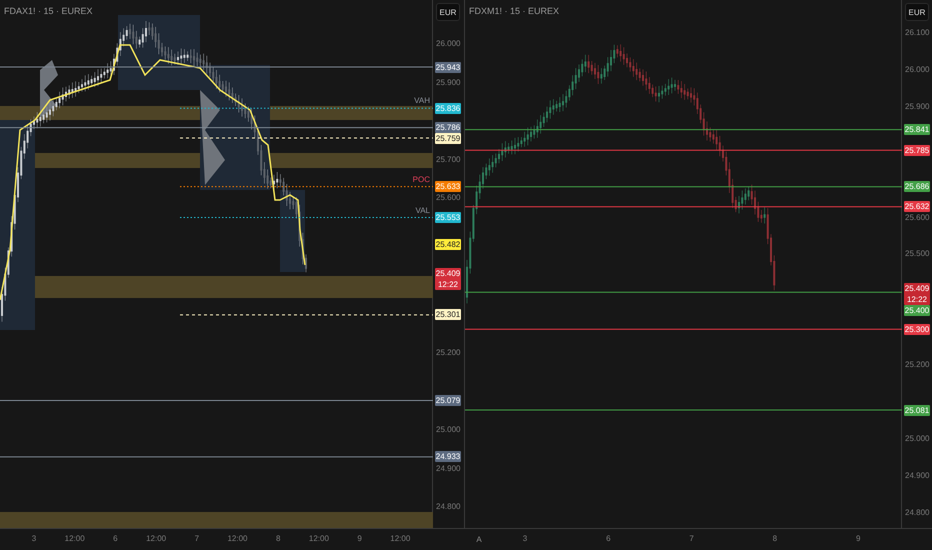  What do you see at coordinates (448, 314) in the screenshot?
I see `price-tag: 25.301` at bounding box center [448, 314].